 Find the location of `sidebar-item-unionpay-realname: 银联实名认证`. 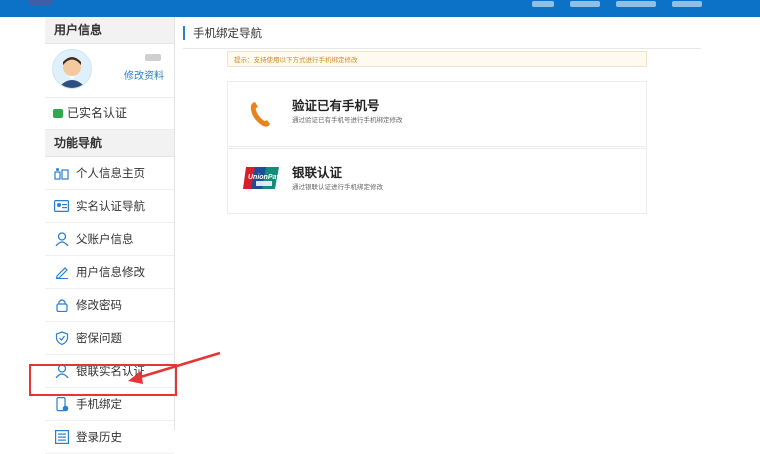

sidebar-item-unionpay-realname: 银联实名认证 is located at coordinates (109, 371).